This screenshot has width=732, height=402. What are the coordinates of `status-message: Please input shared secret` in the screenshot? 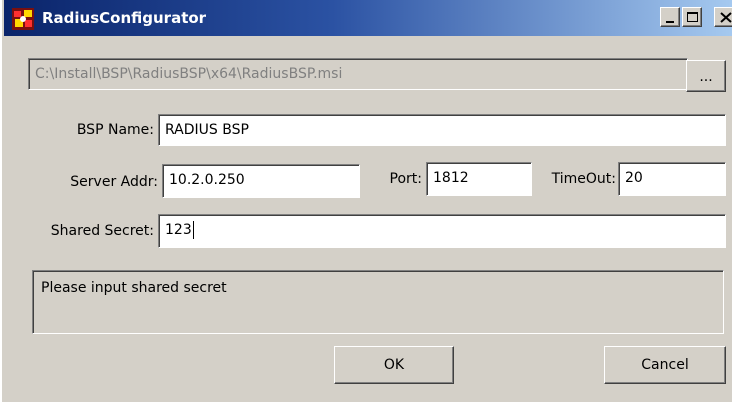 It's located at (134, 288).